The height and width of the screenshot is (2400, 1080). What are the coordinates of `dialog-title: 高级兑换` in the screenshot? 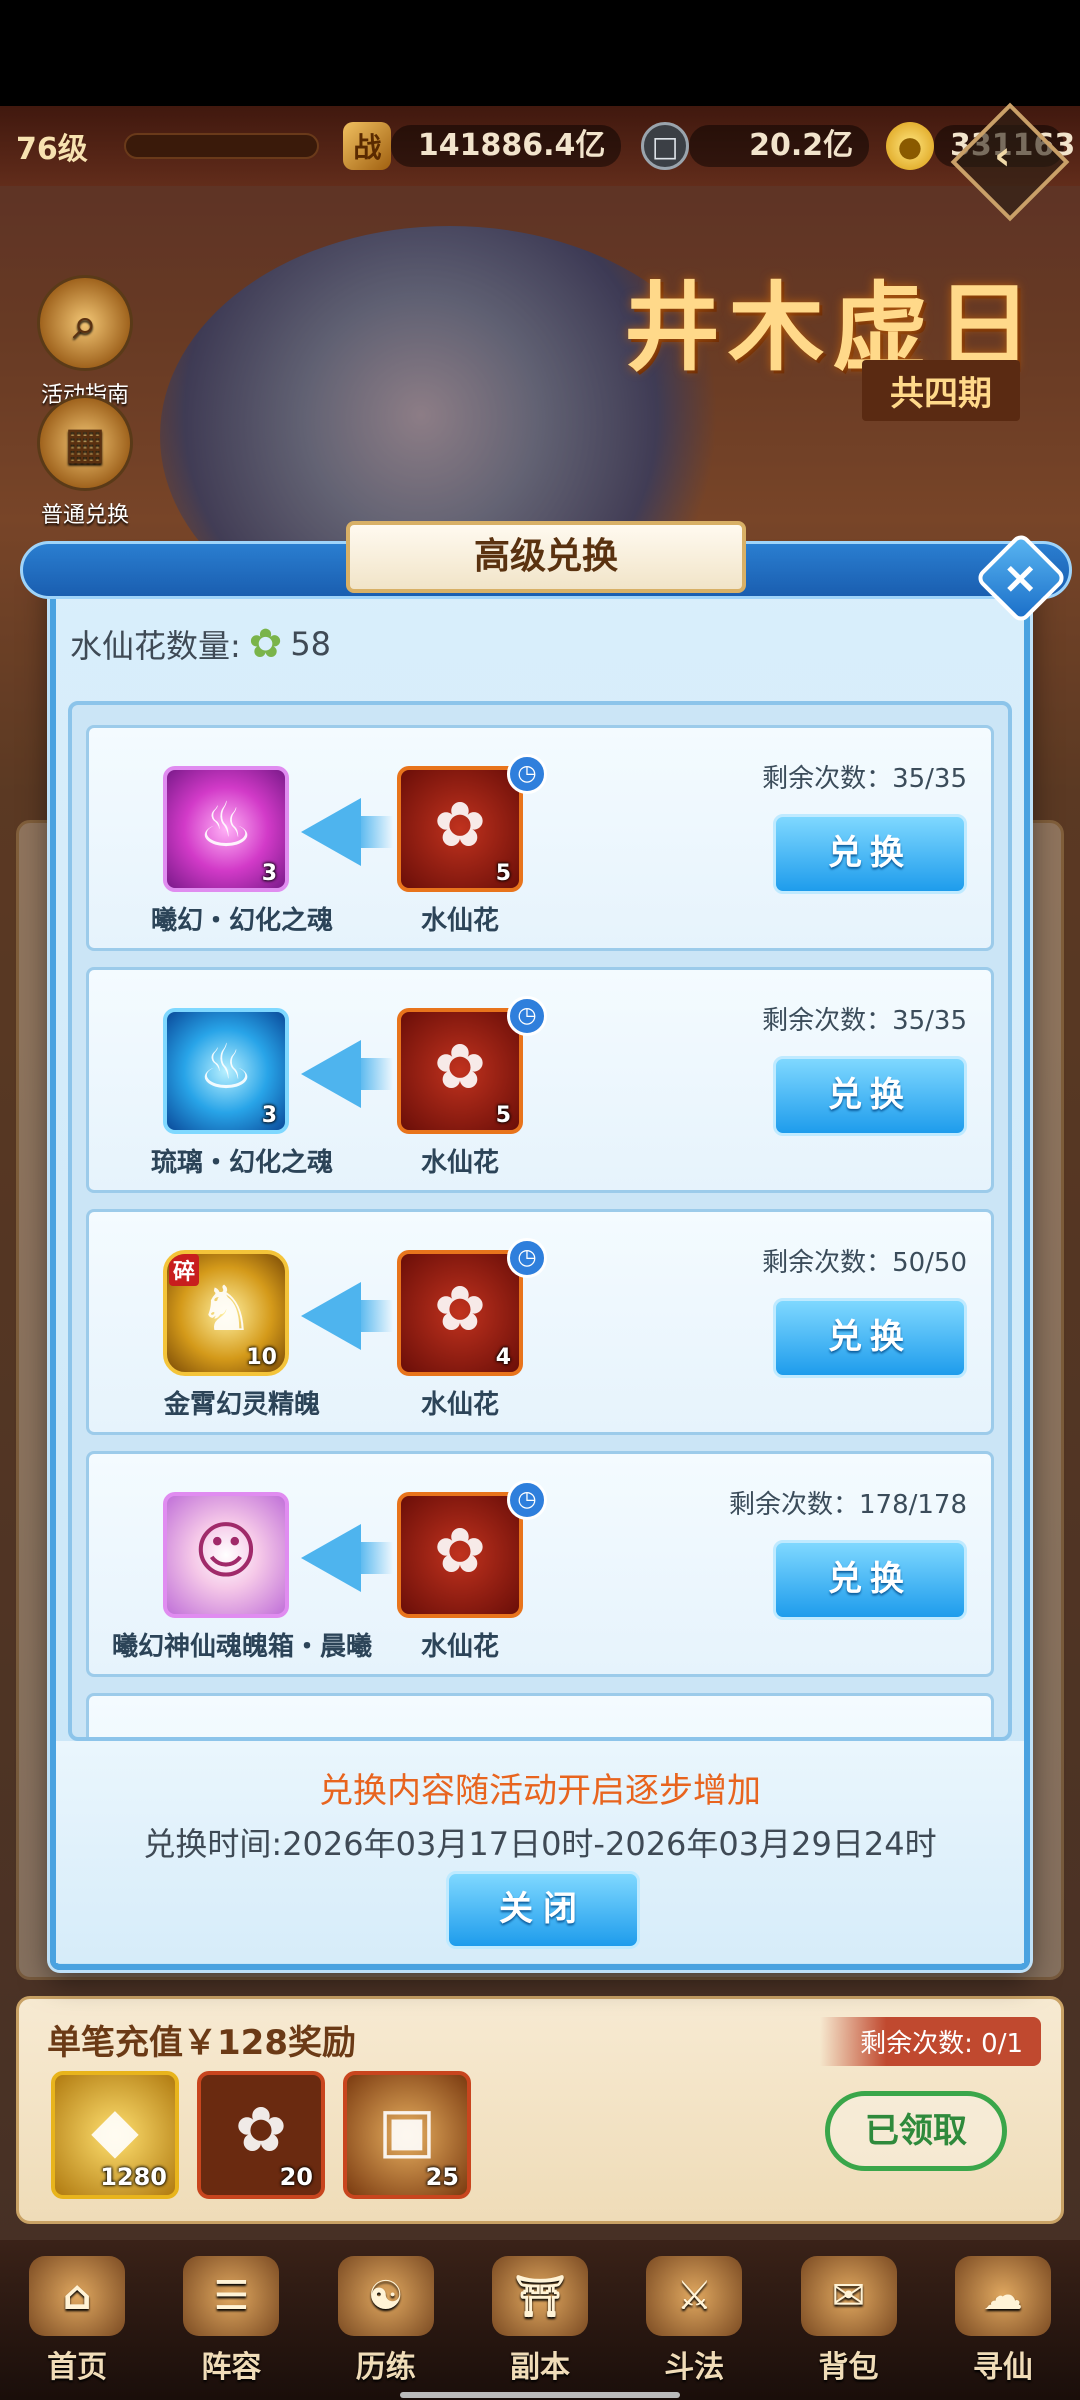 It's located at (546, 557).